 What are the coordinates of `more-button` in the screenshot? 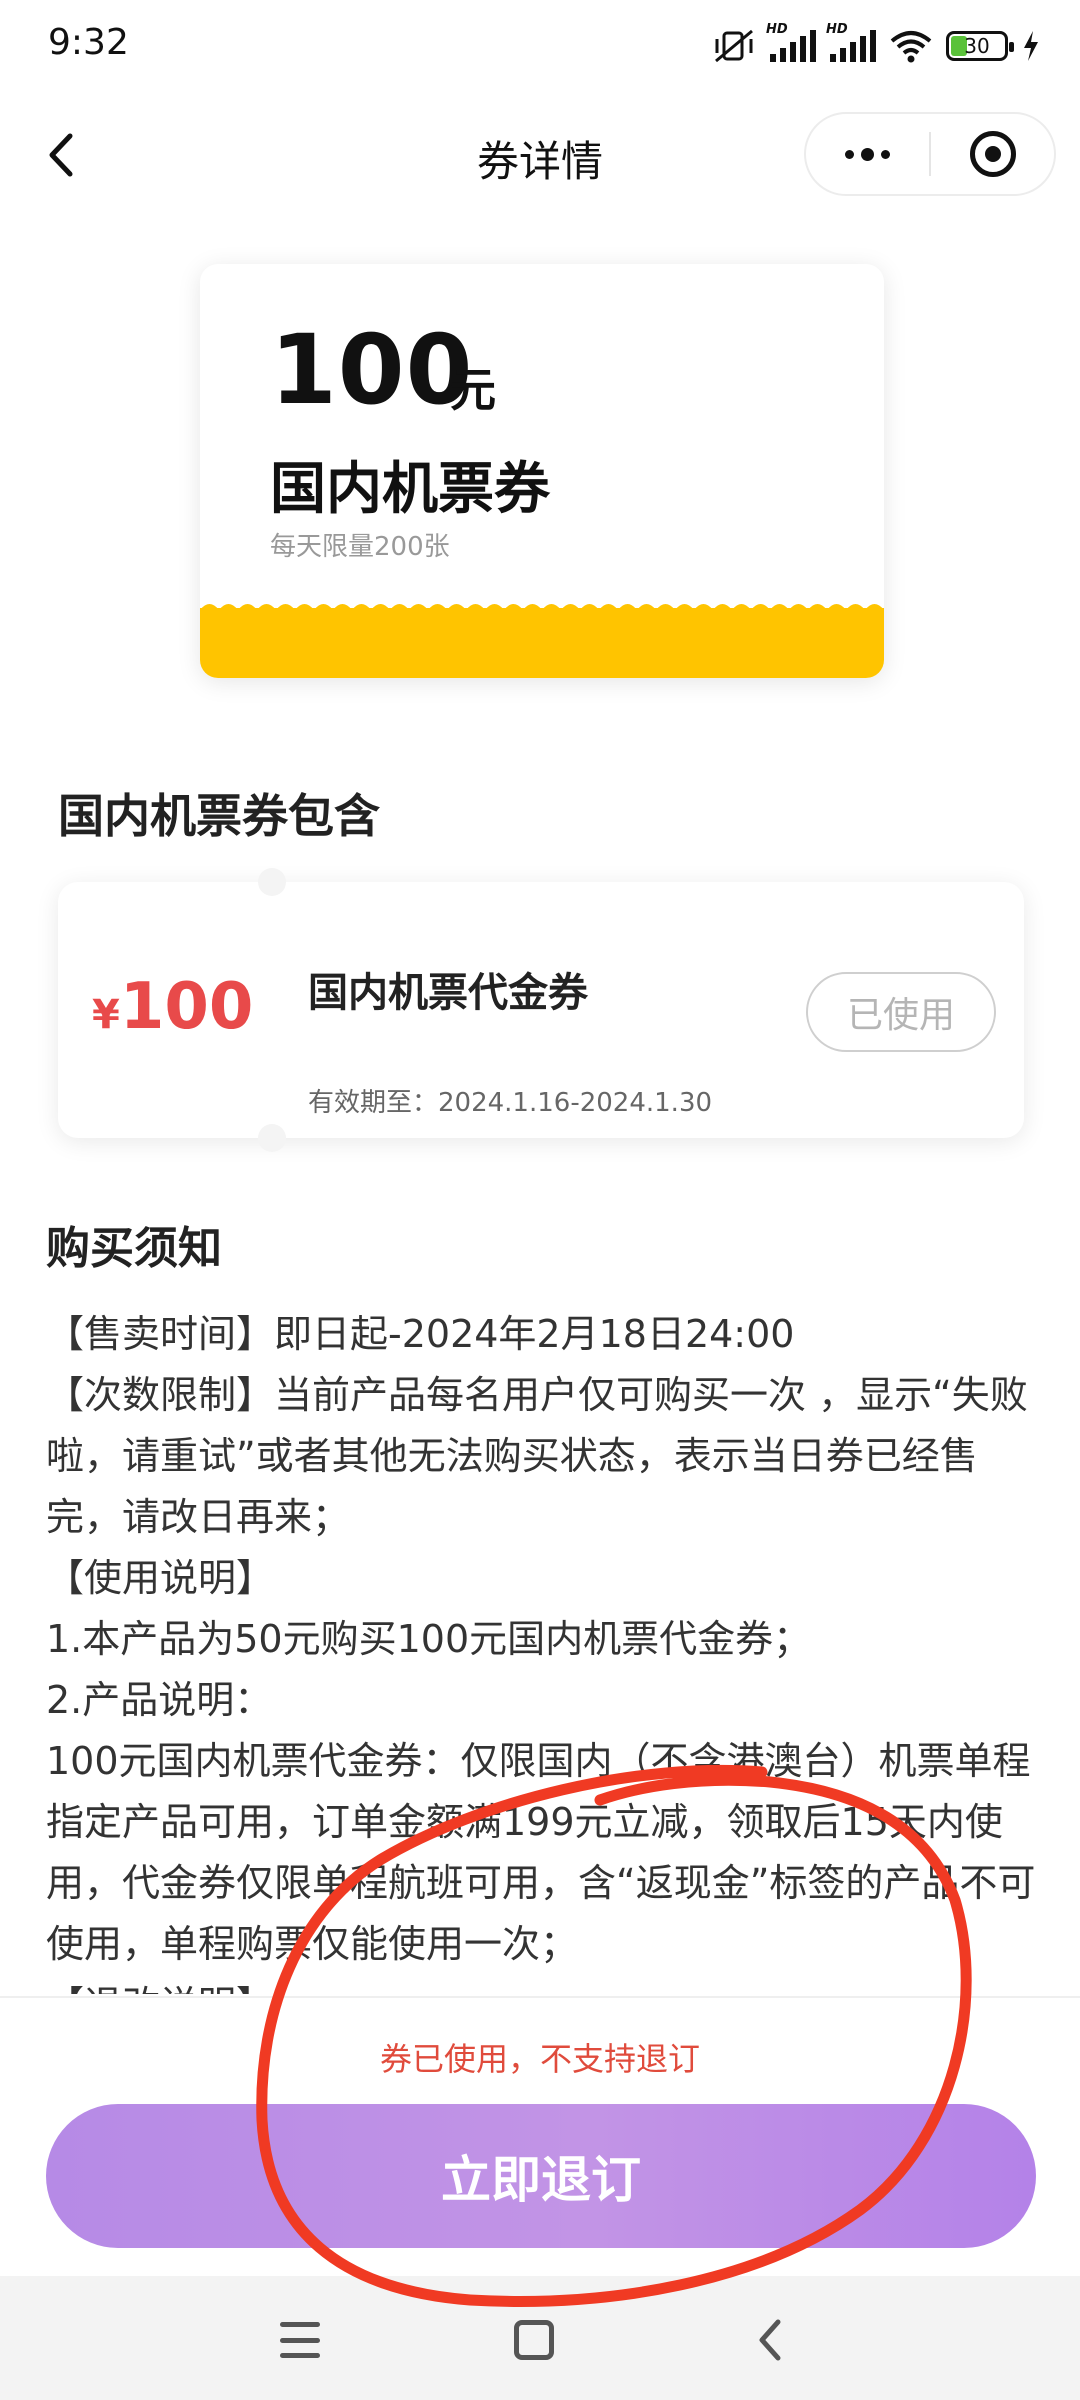 It's located at (867, 154).